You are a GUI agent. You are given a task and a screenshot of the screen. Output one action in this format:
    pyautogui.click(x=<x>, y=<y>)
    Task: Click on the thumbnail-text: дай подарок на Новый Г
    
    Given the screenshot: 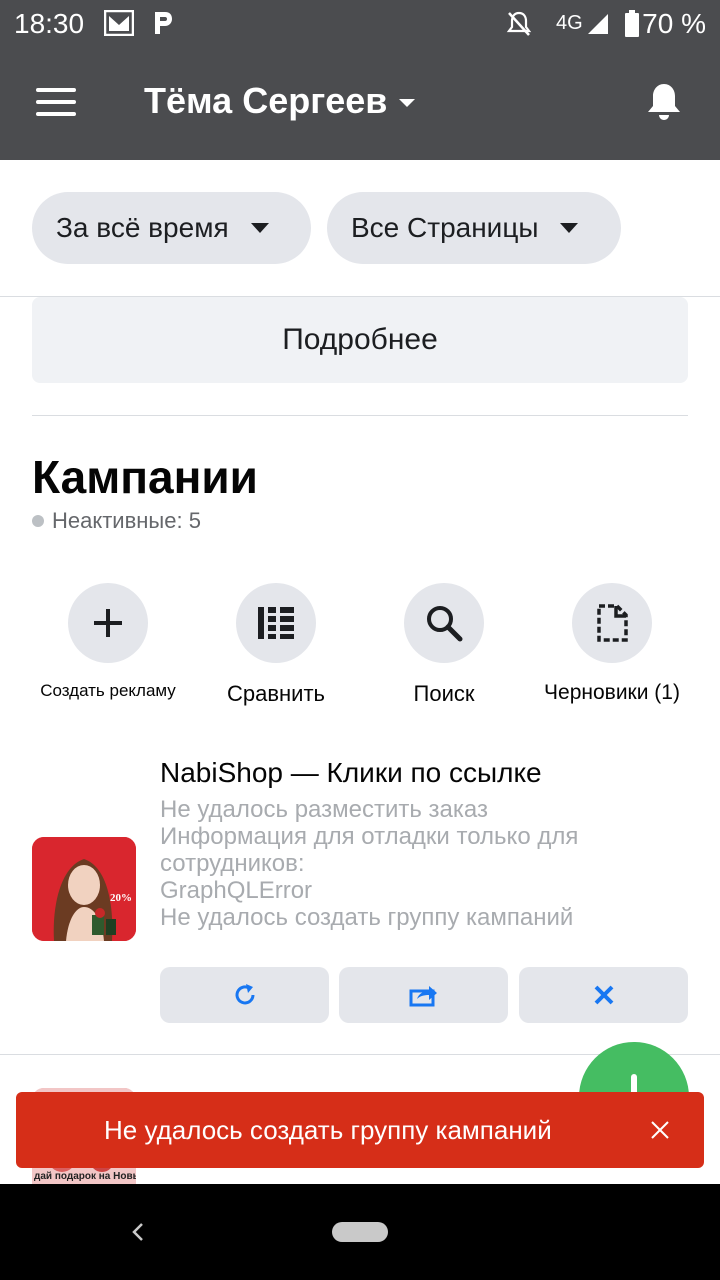 What is the action you would take?
    pyautogui.click(x=85, y=1176)
    